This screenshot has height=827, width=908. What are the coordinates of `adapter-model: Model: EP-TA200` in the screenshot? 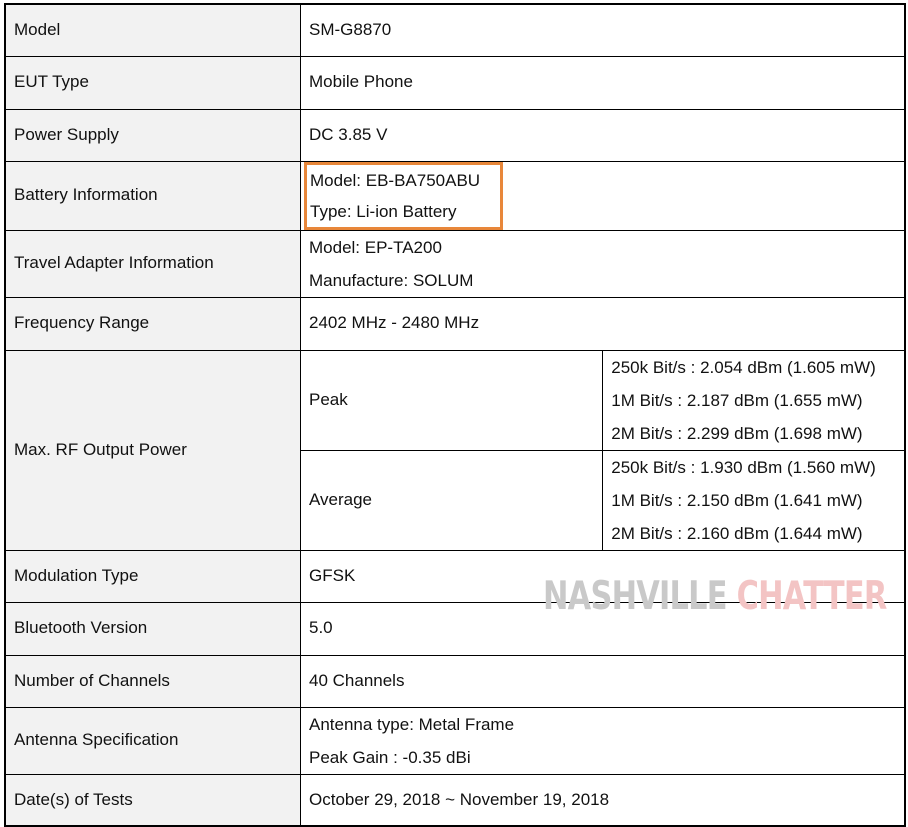 It's located at (375, 247).